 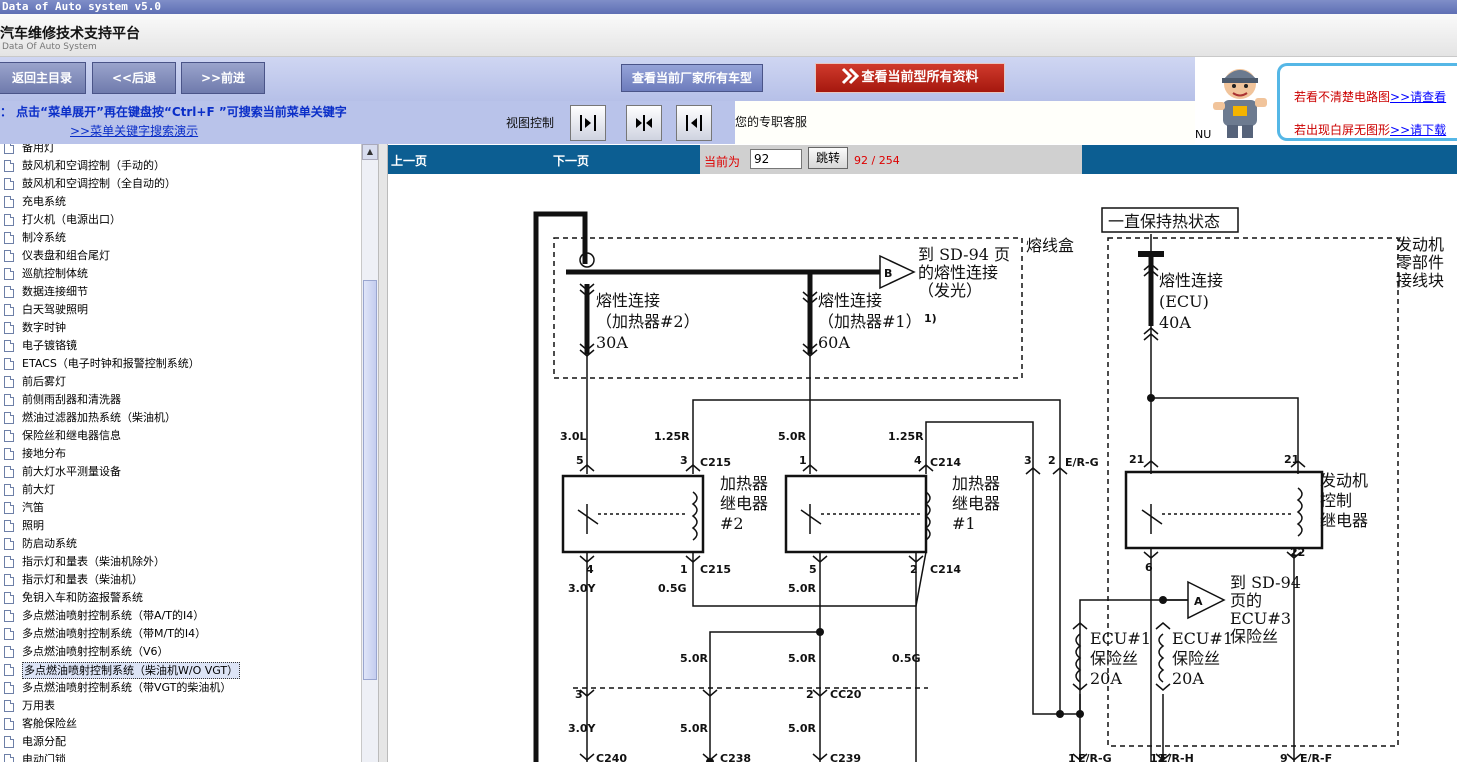 I want to click on view-all-models-button: 查看当前厂家所有车型, so click(x=692, y=78).